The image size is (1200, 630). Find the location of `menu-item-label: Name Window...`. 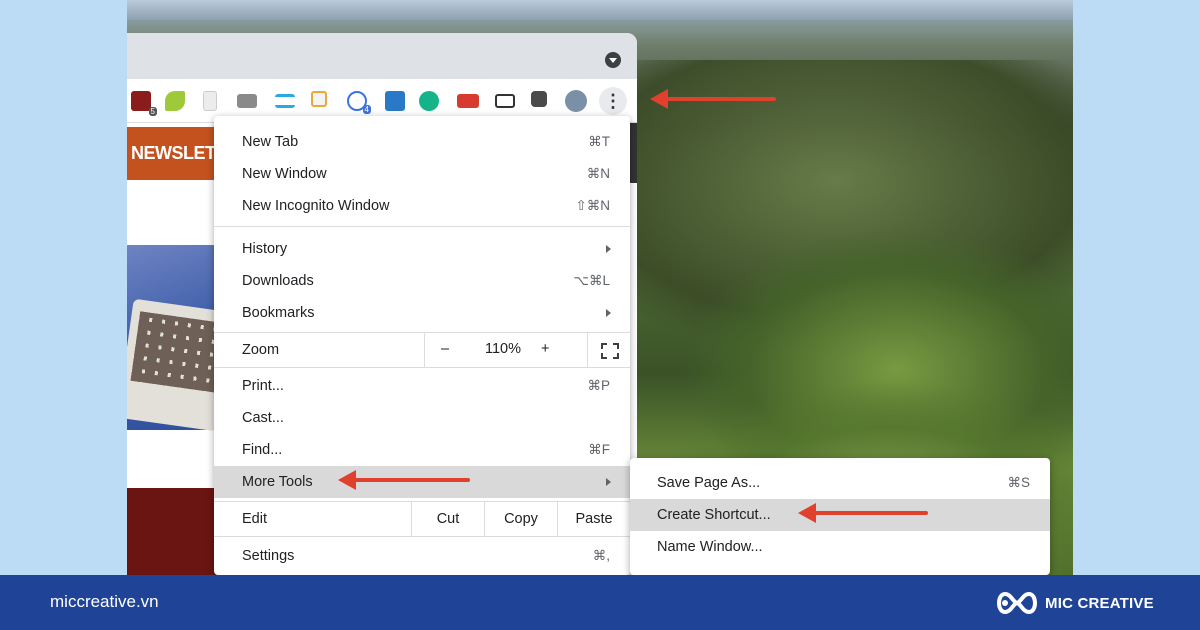

menu-item-label: Name Window... is located at coordinates (710, 547).